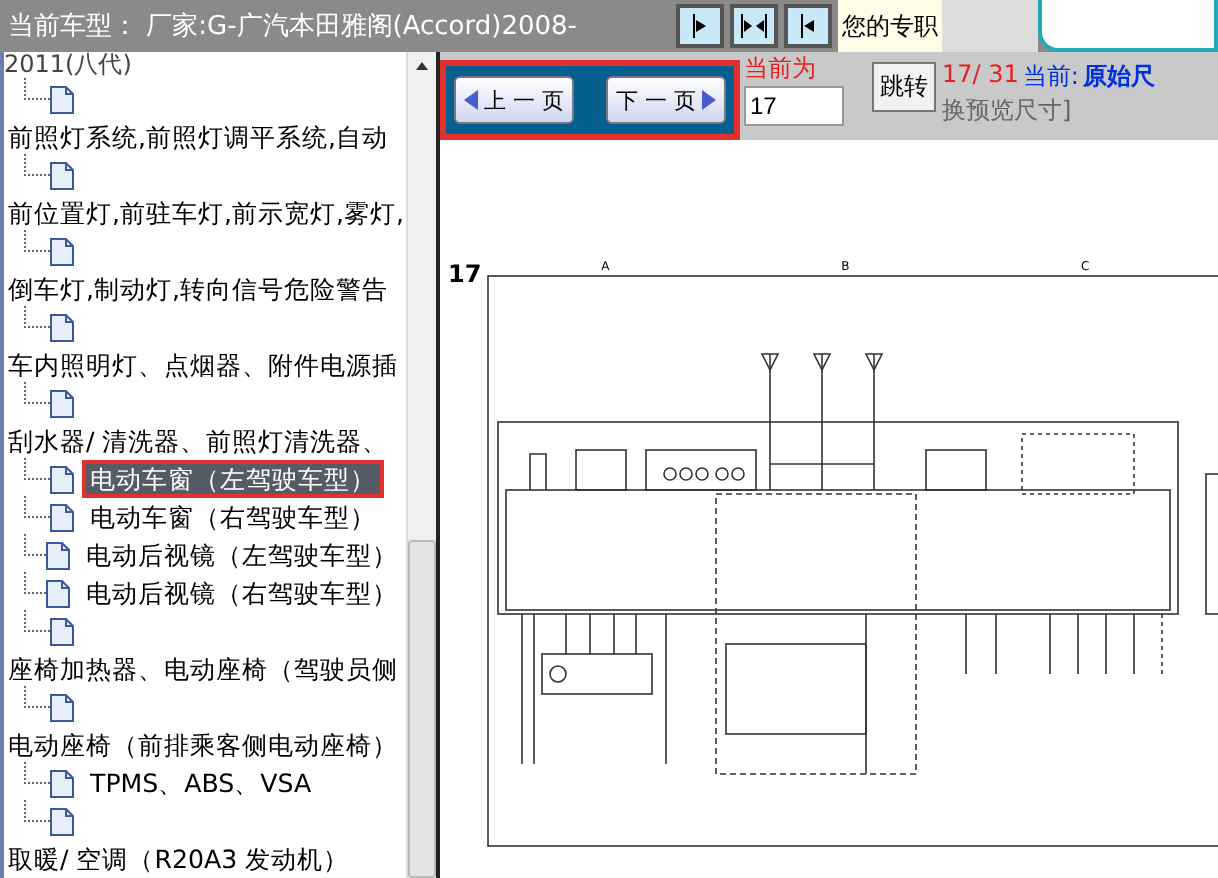 The width and height of the screenshot is (1218, 878). What do you see at coordinates (666, 100) in the screenshot?
I see `next-page-button: 下 一 页` at bounding box center [666, 100].